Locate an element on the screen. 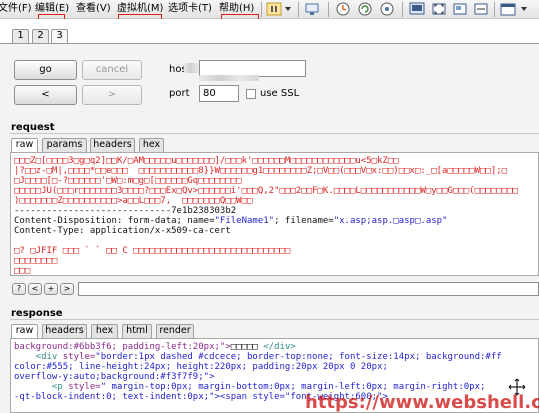  search-prev-button: < is located at coordinates (35, 289).